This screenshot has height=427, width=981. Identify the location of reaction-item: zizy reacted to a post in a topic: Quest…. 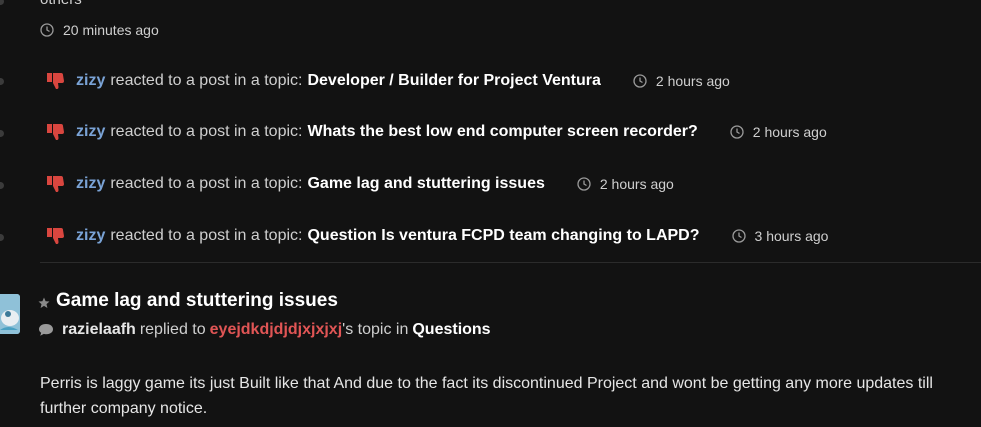
(437, 236).